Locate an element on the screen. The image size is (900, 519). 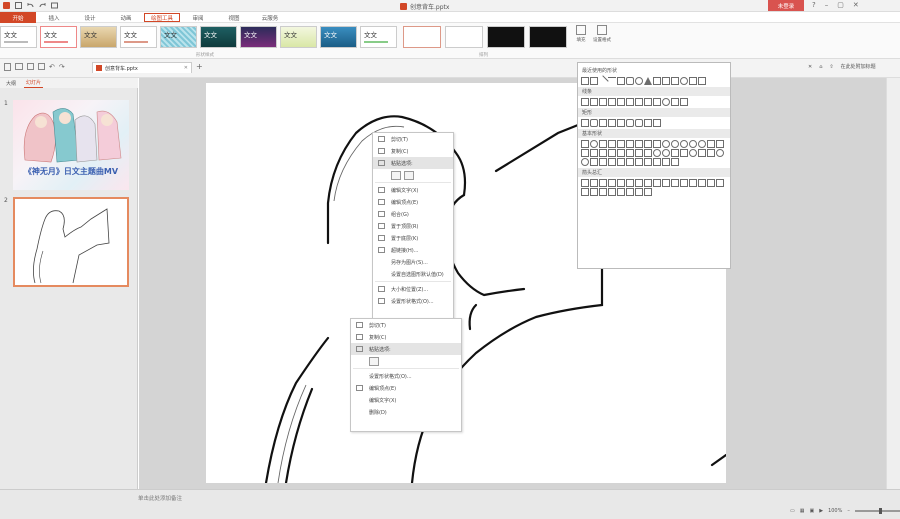
elbow-connector-icon is located at coordinates (612, 102).